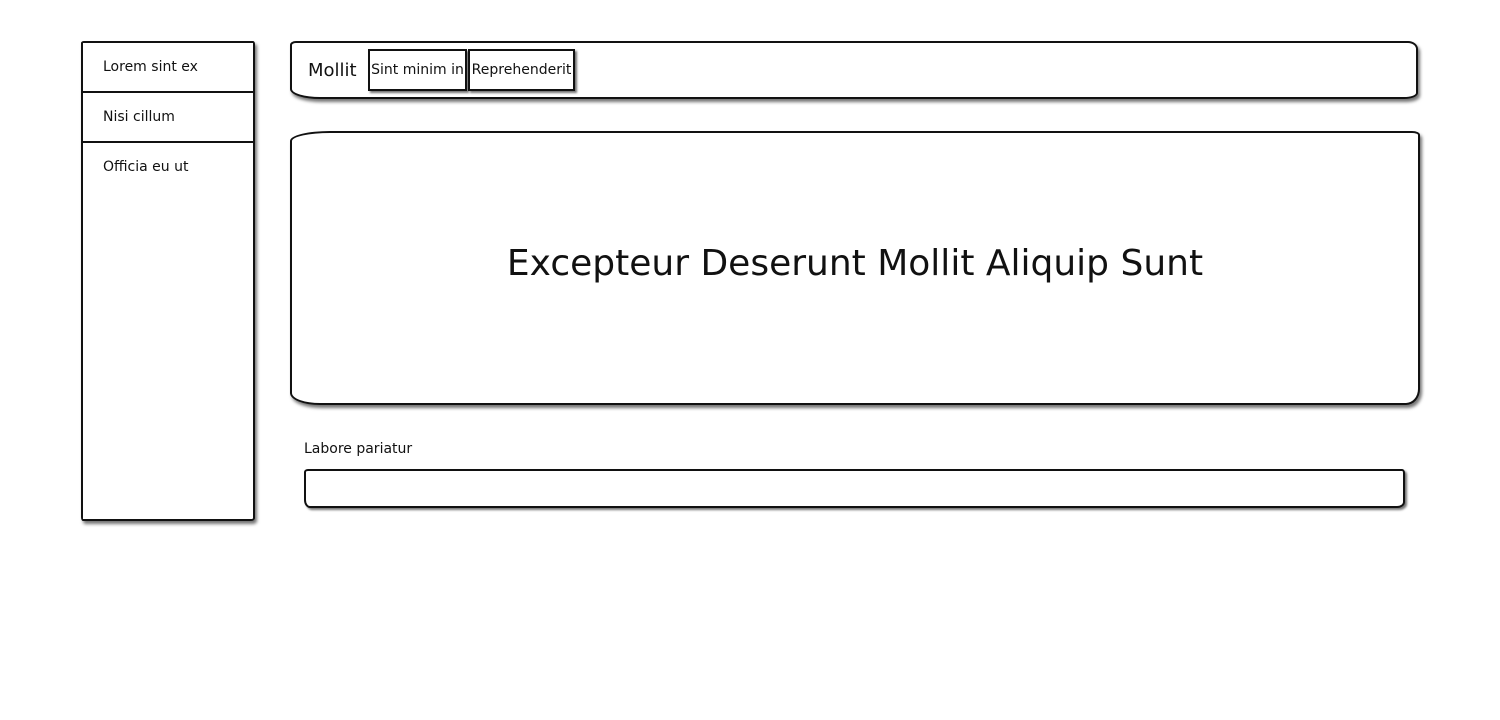 This screenshot has height=720, width=1500. Describe the element at coordinates (146, 167) in the screenshot. I see `sidebar-item-label: Officia eu ut` at that location.